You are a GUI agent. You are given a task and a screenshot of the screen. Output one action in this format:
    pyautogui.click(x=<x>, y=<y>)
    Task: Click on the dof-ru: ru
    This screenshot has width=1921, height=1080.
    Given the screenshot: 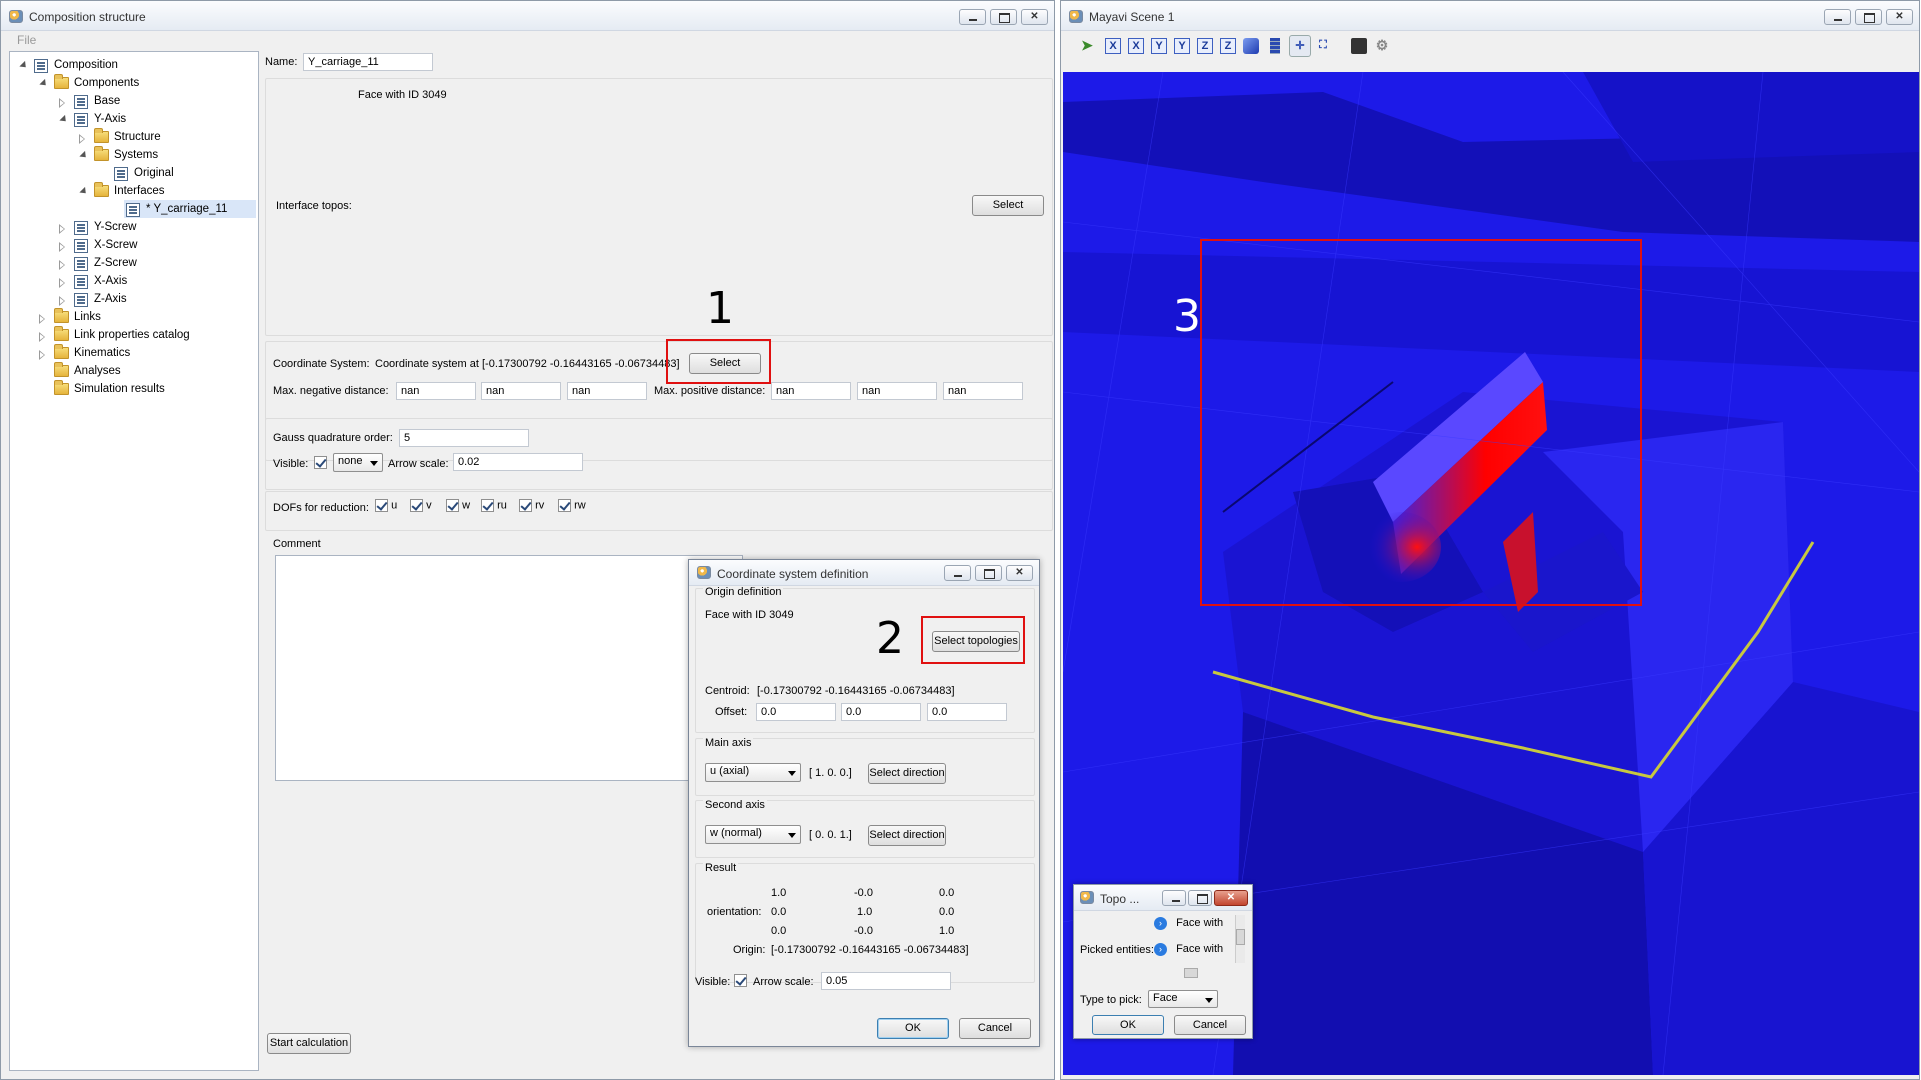 What is the action you would take?
    pyautogui.click(x=494, y=505)
    